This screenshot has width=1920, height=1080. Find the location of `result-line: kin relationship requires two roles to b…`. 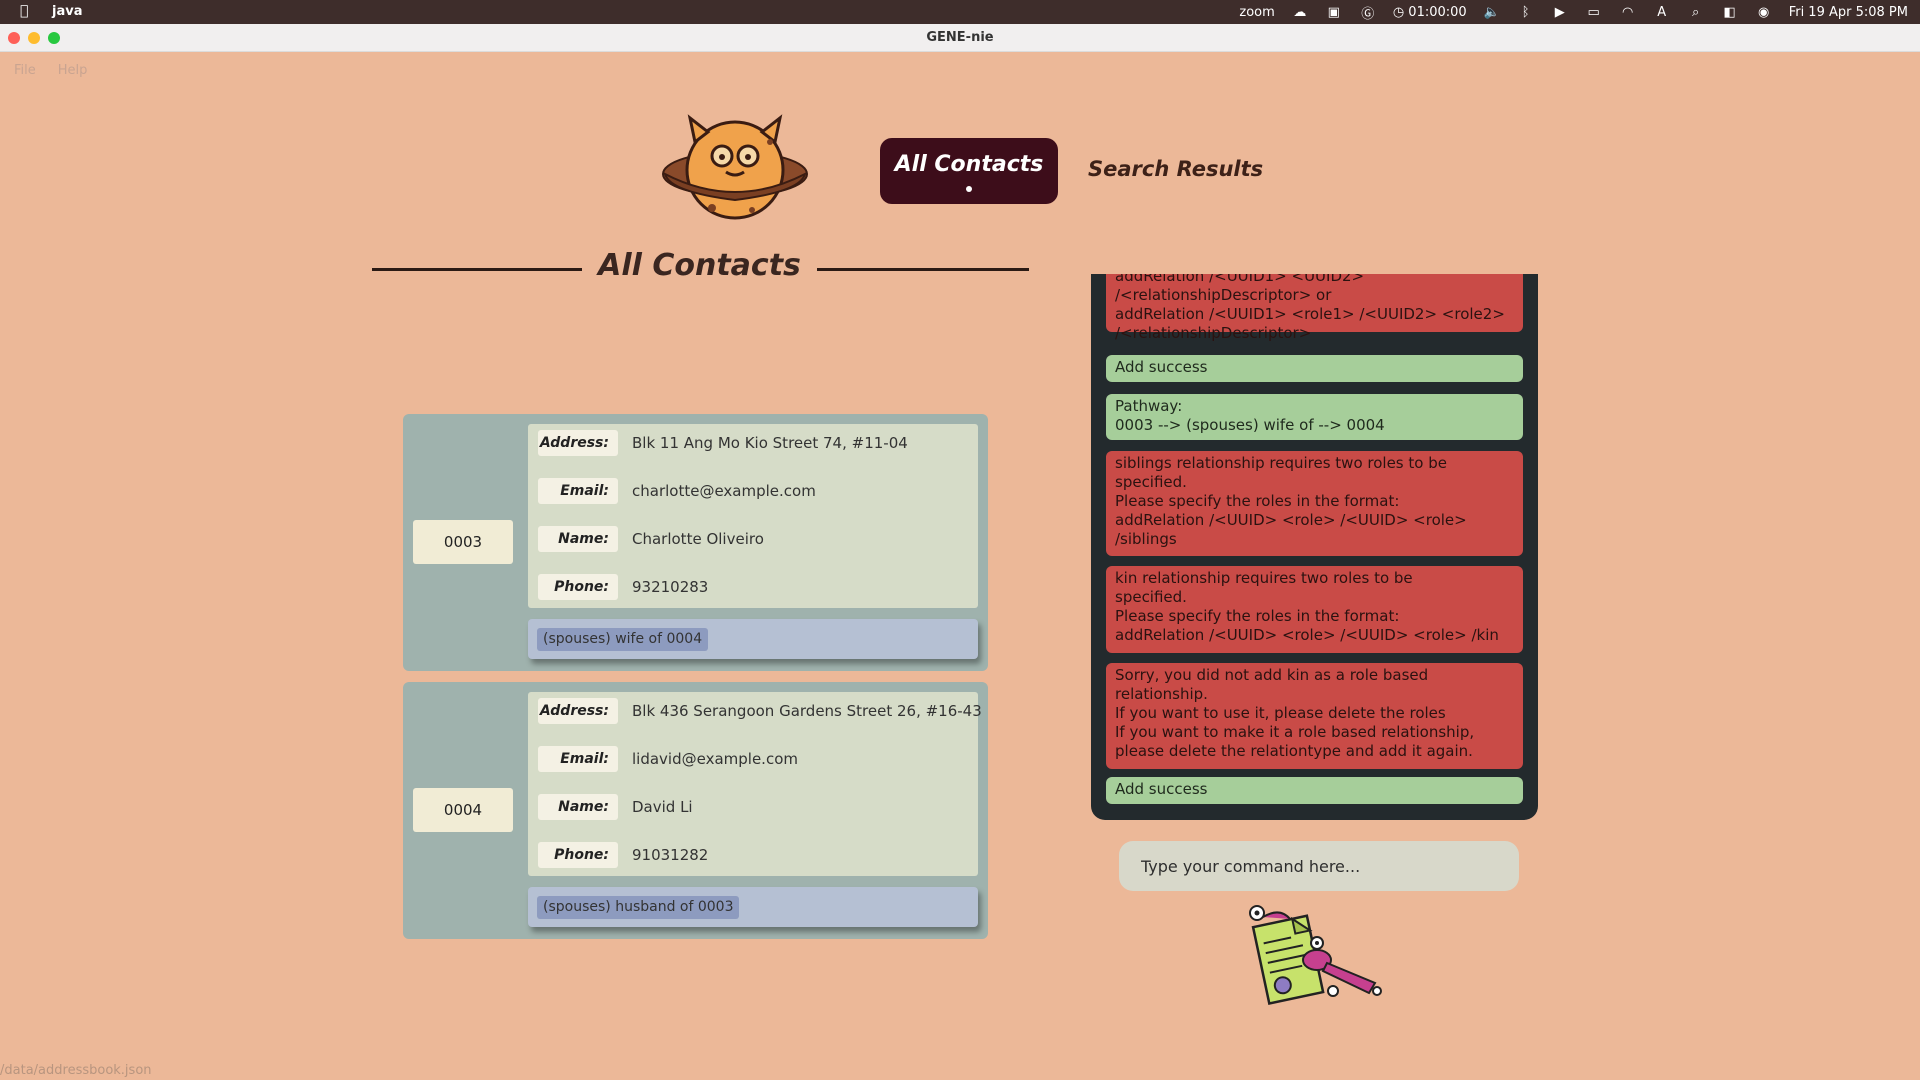

result-line: kin relationship requires two roles to b… is located at coordinates (1264, 578).